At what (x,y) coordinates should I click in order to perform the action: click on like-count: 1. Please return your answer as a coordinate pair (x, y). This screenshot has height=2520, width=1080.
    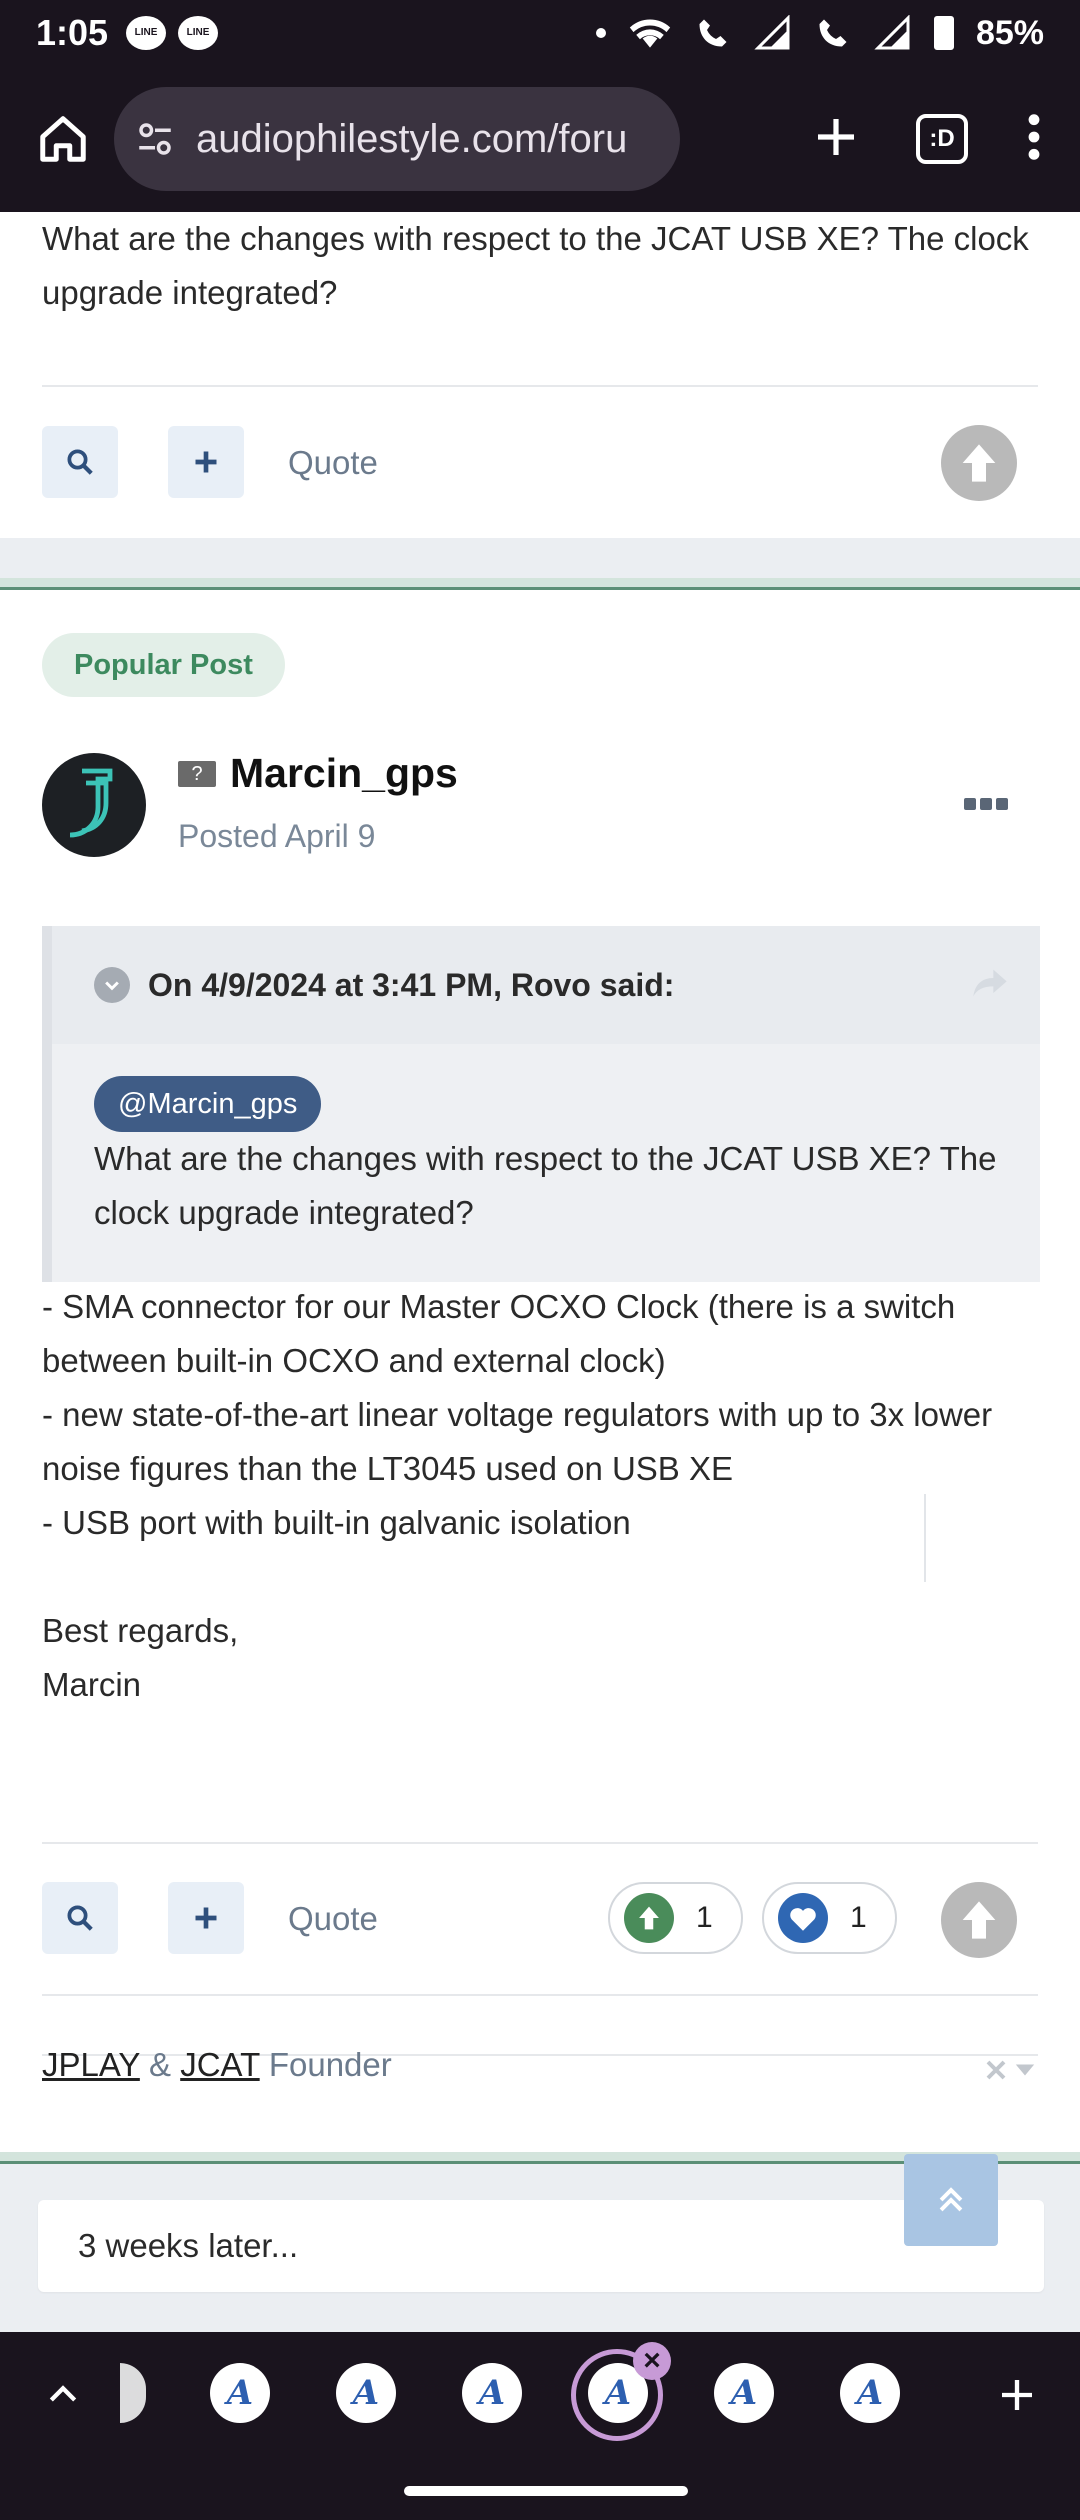
    Looking at the image, I should click on (858, 1917).